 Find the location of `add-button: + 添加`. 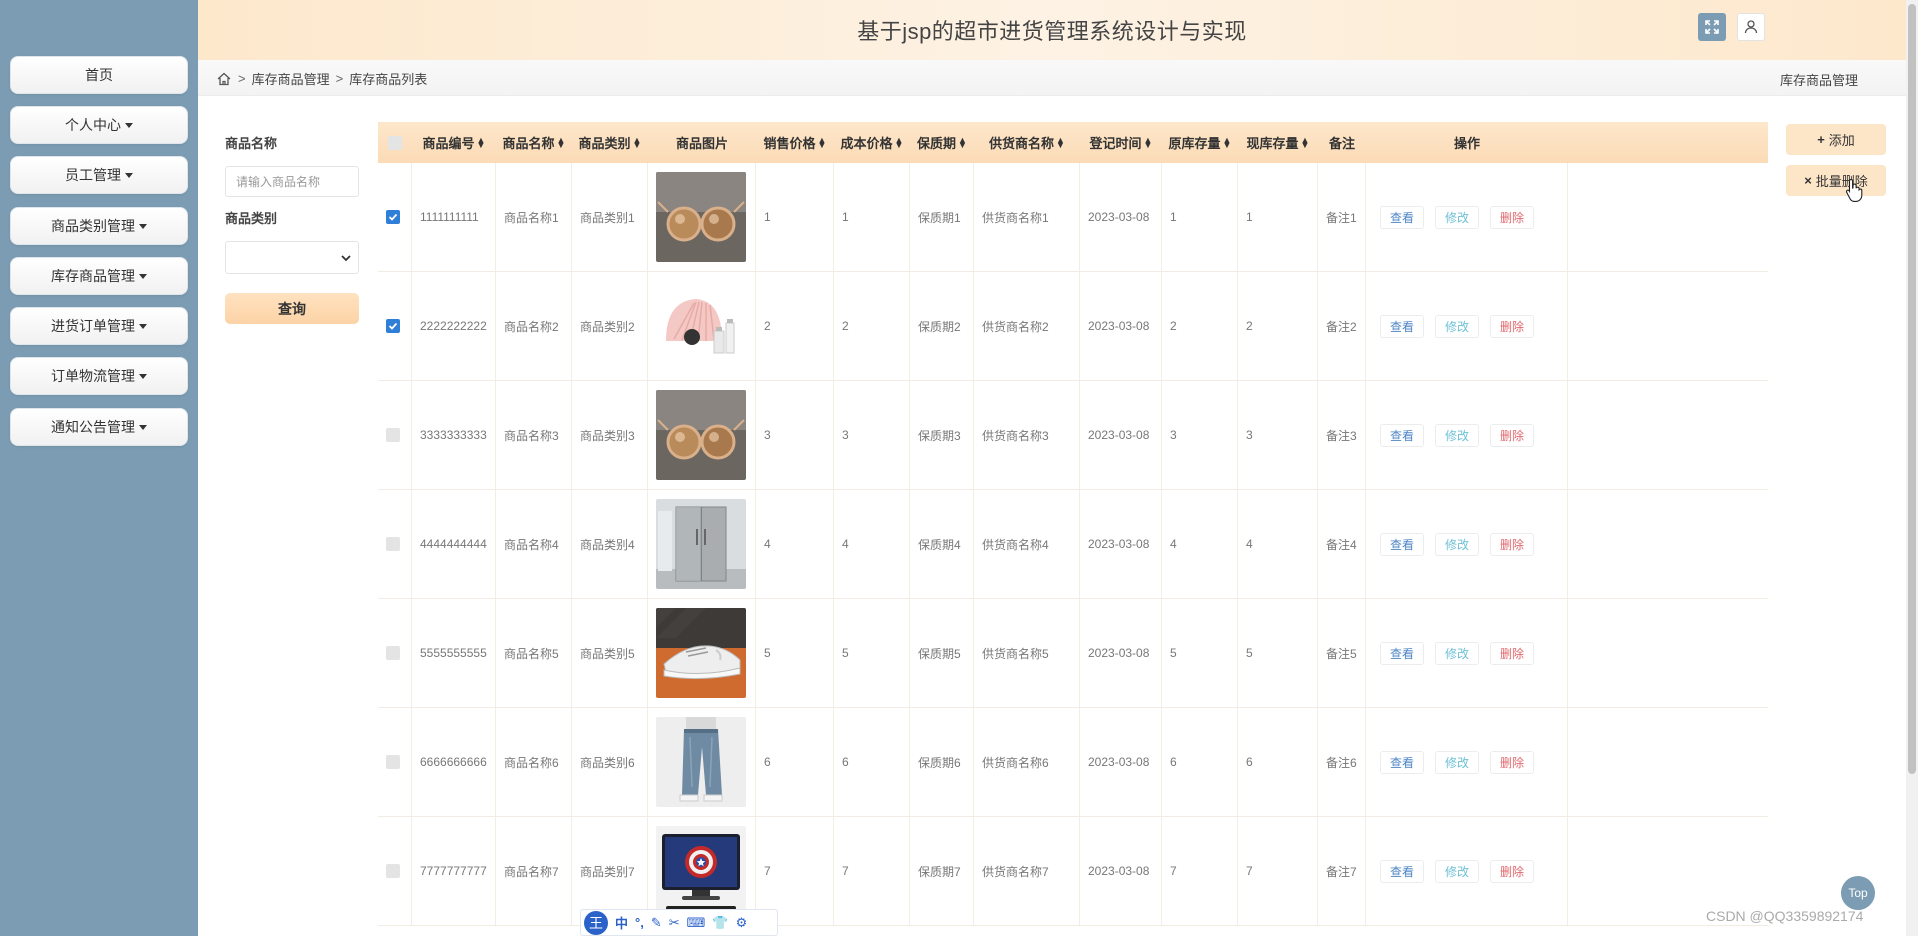

add-button: + 添加 is located at coordinates (1836, 139).